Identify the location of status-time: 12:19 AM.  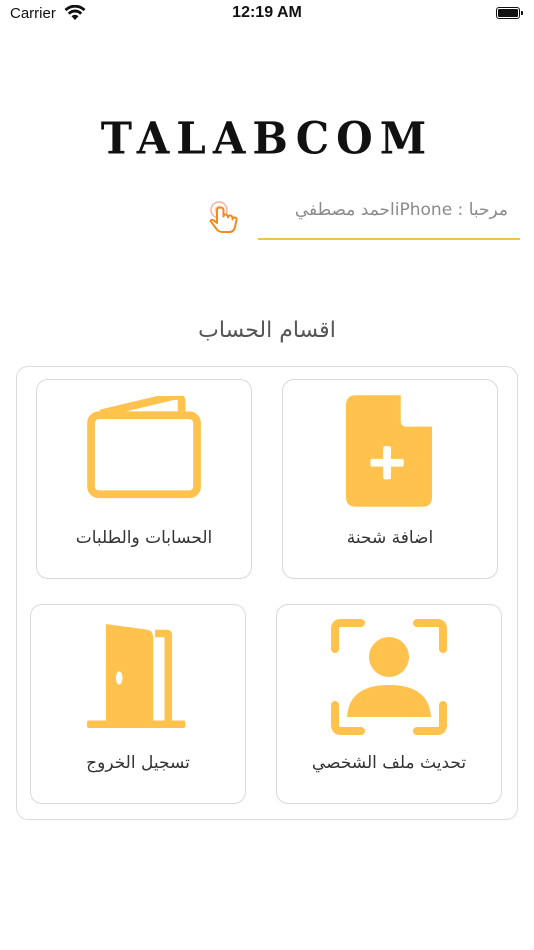
(267, 12).